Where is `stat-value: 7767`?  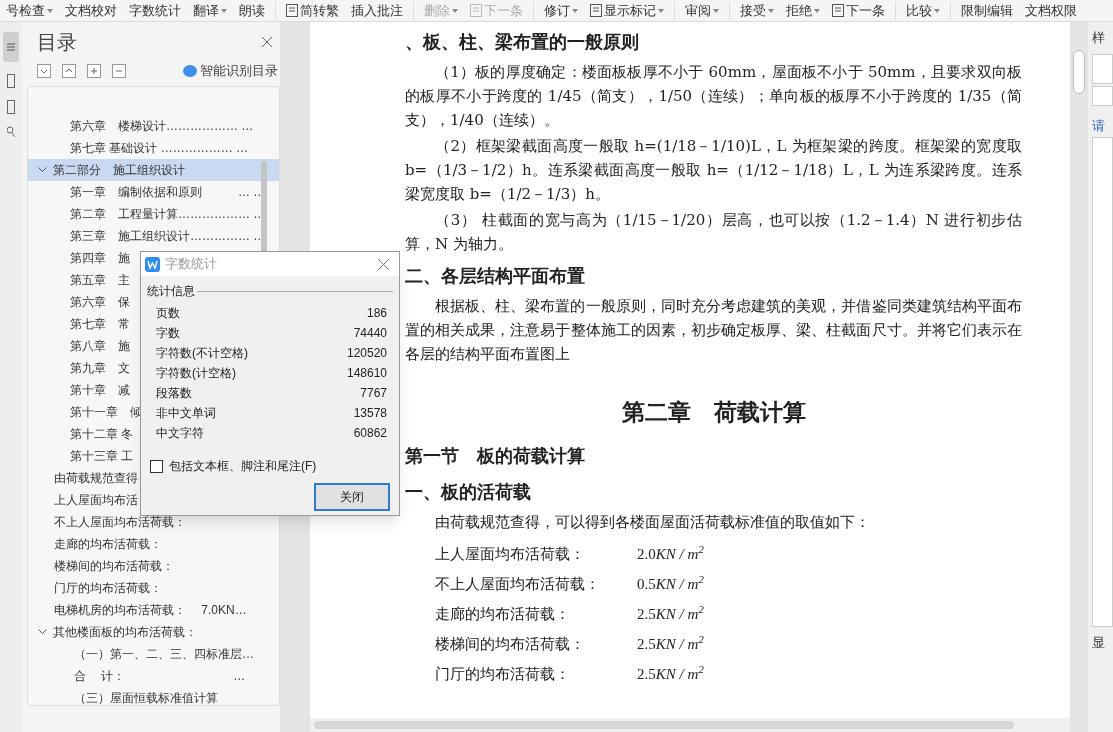
stat-value: 7767 is located at coordinates (373, 393).